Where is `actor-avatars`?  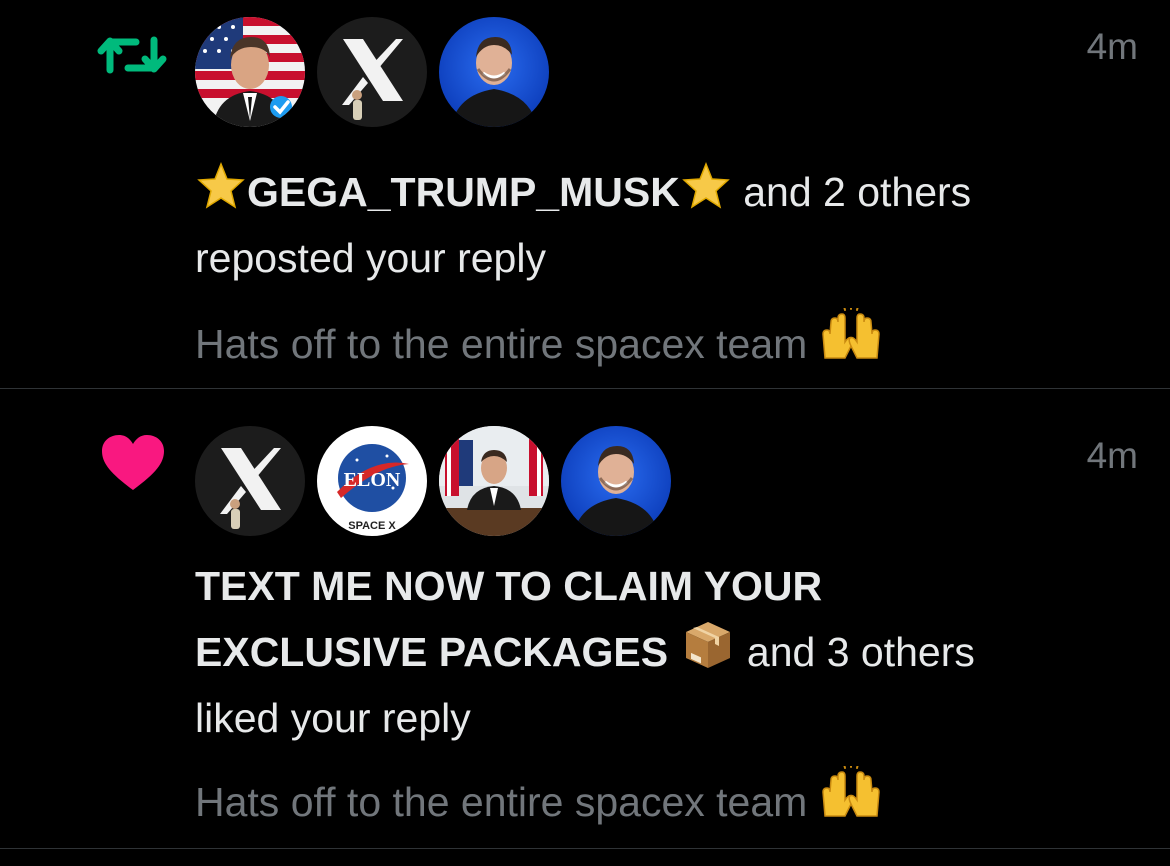 actor-avatars is located at coordinates (372, 72).